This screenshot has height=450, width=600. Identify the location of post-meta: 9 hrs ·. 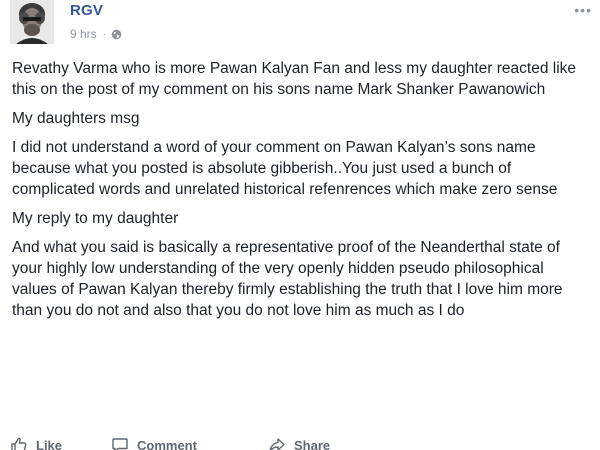
(96, 34).